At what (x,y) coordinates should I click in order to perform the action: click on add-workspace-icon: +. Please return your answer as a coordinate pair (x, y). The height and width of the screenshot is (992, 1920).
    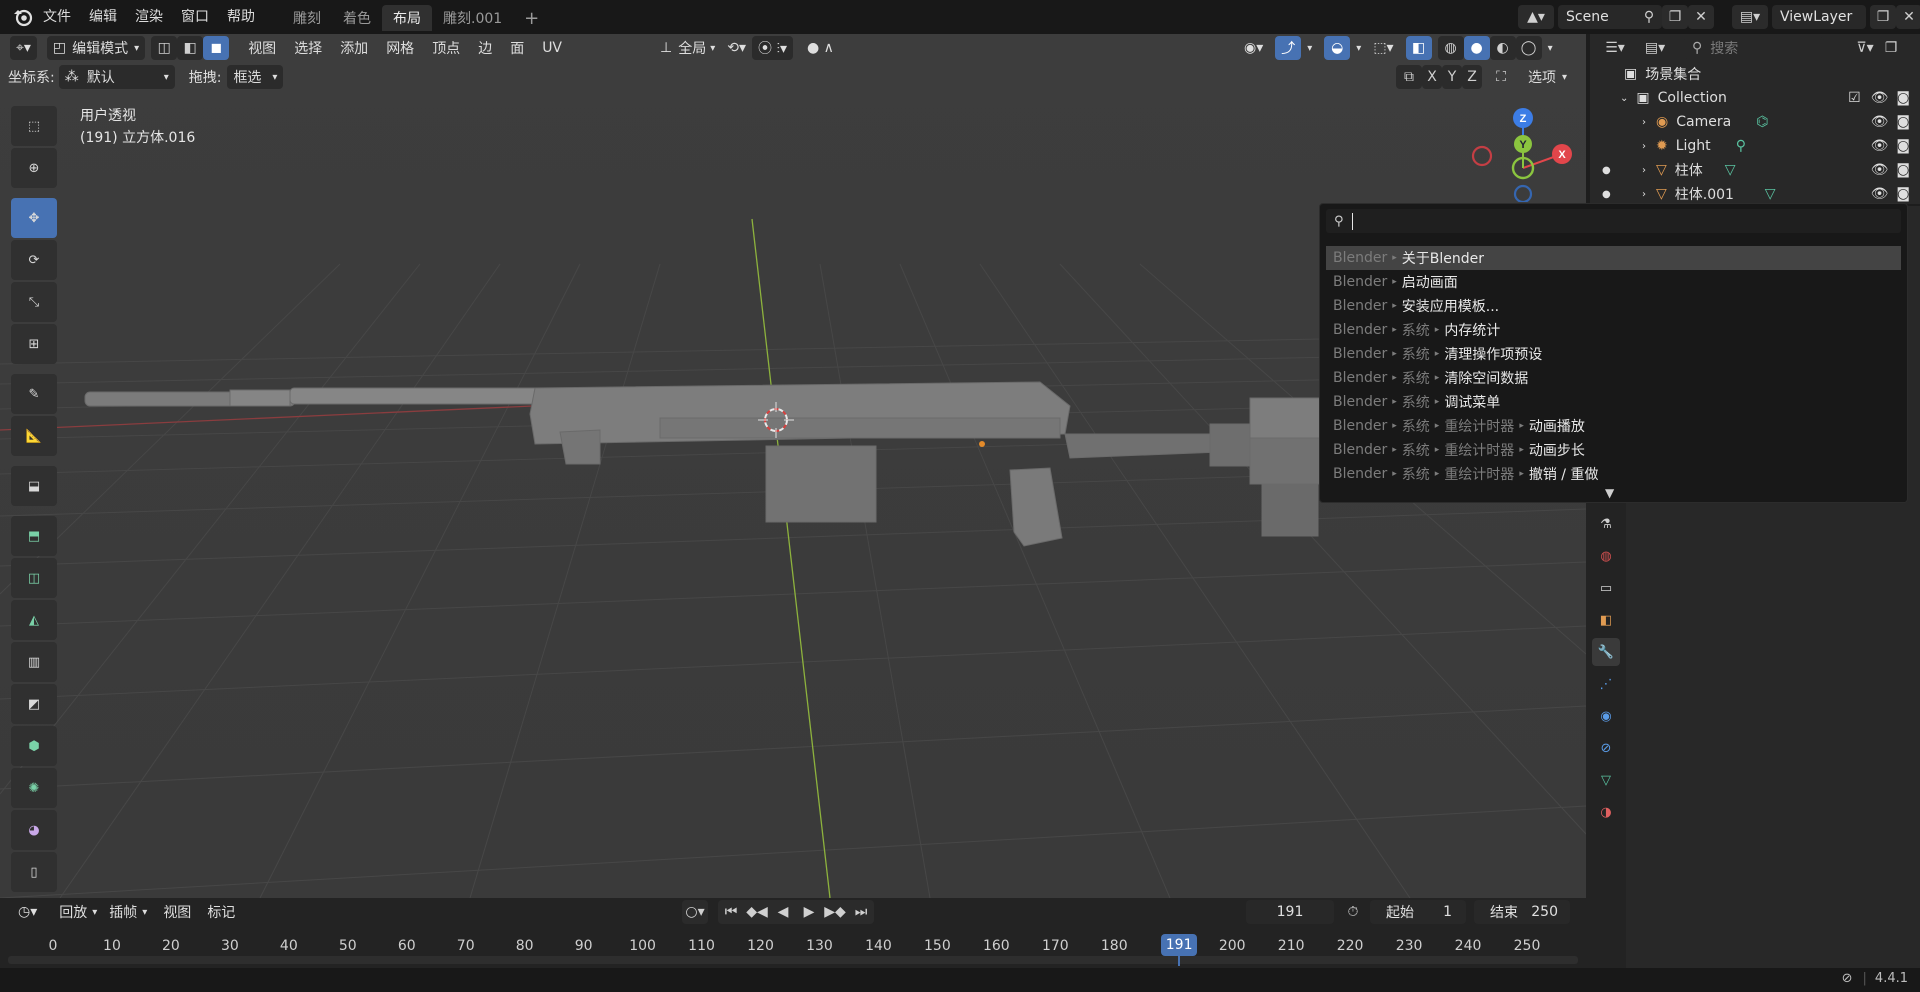
    Looking at the image, I should click on (531, 18).